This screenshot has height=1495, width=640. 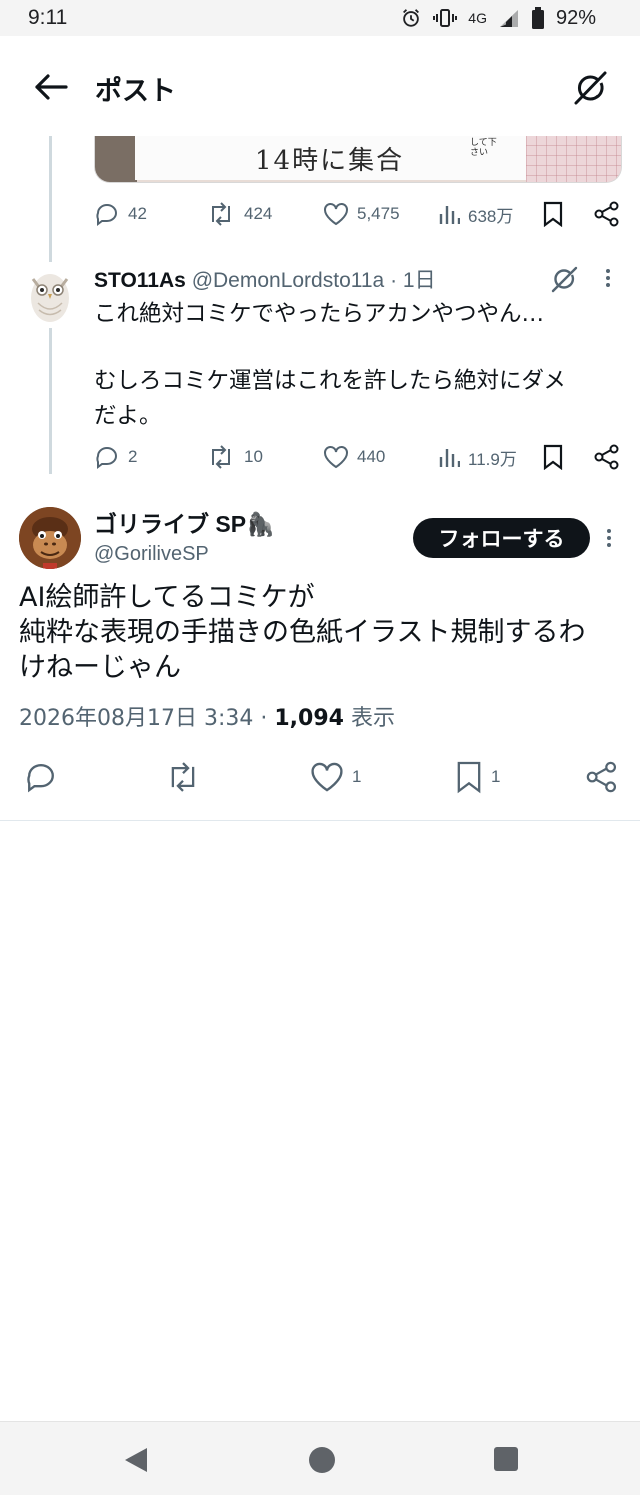 What do you see at coordinates (492, 459) in the screenshot?
I see `views-count: 11.9万` at bounding box center [492, 459].